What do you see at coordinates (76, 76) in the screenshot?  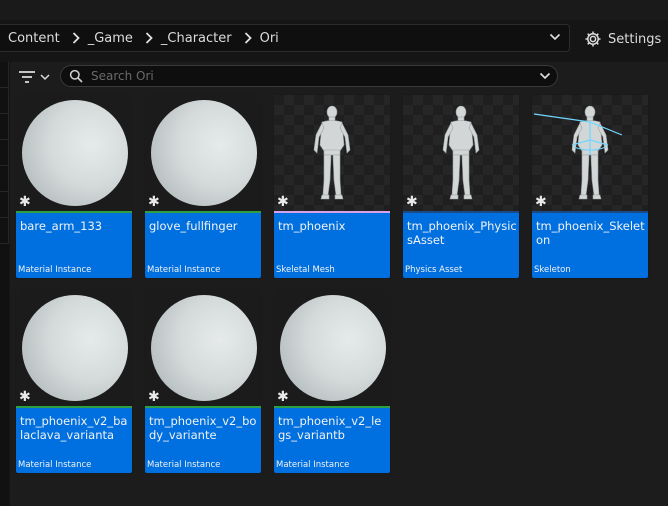 I see `search-icon` at bounding box center [76, 76].